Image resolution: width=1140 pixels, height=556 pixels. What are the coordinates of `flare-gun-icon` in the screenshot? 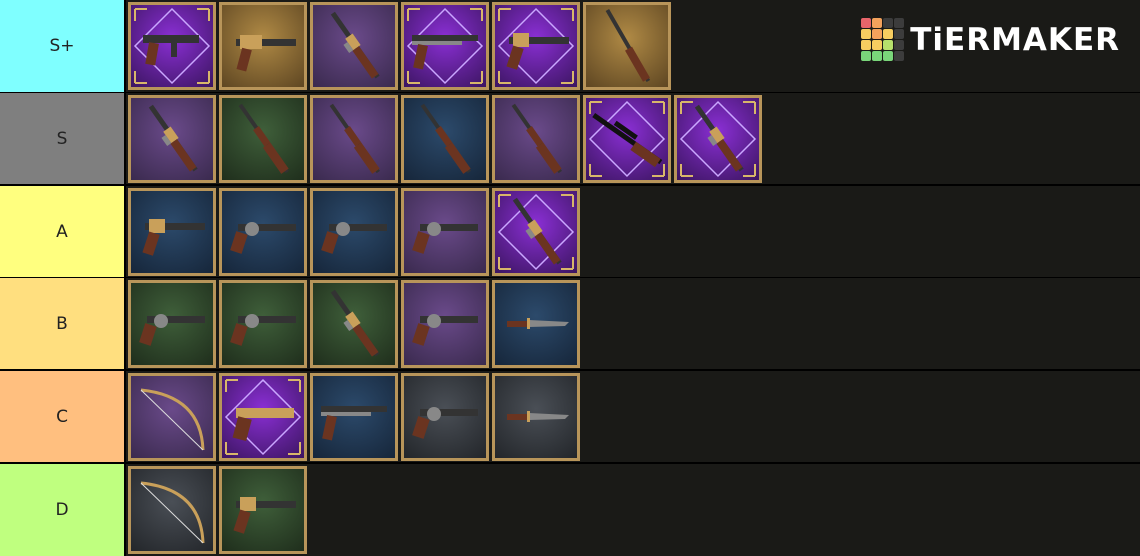 It's located at (263, 417).